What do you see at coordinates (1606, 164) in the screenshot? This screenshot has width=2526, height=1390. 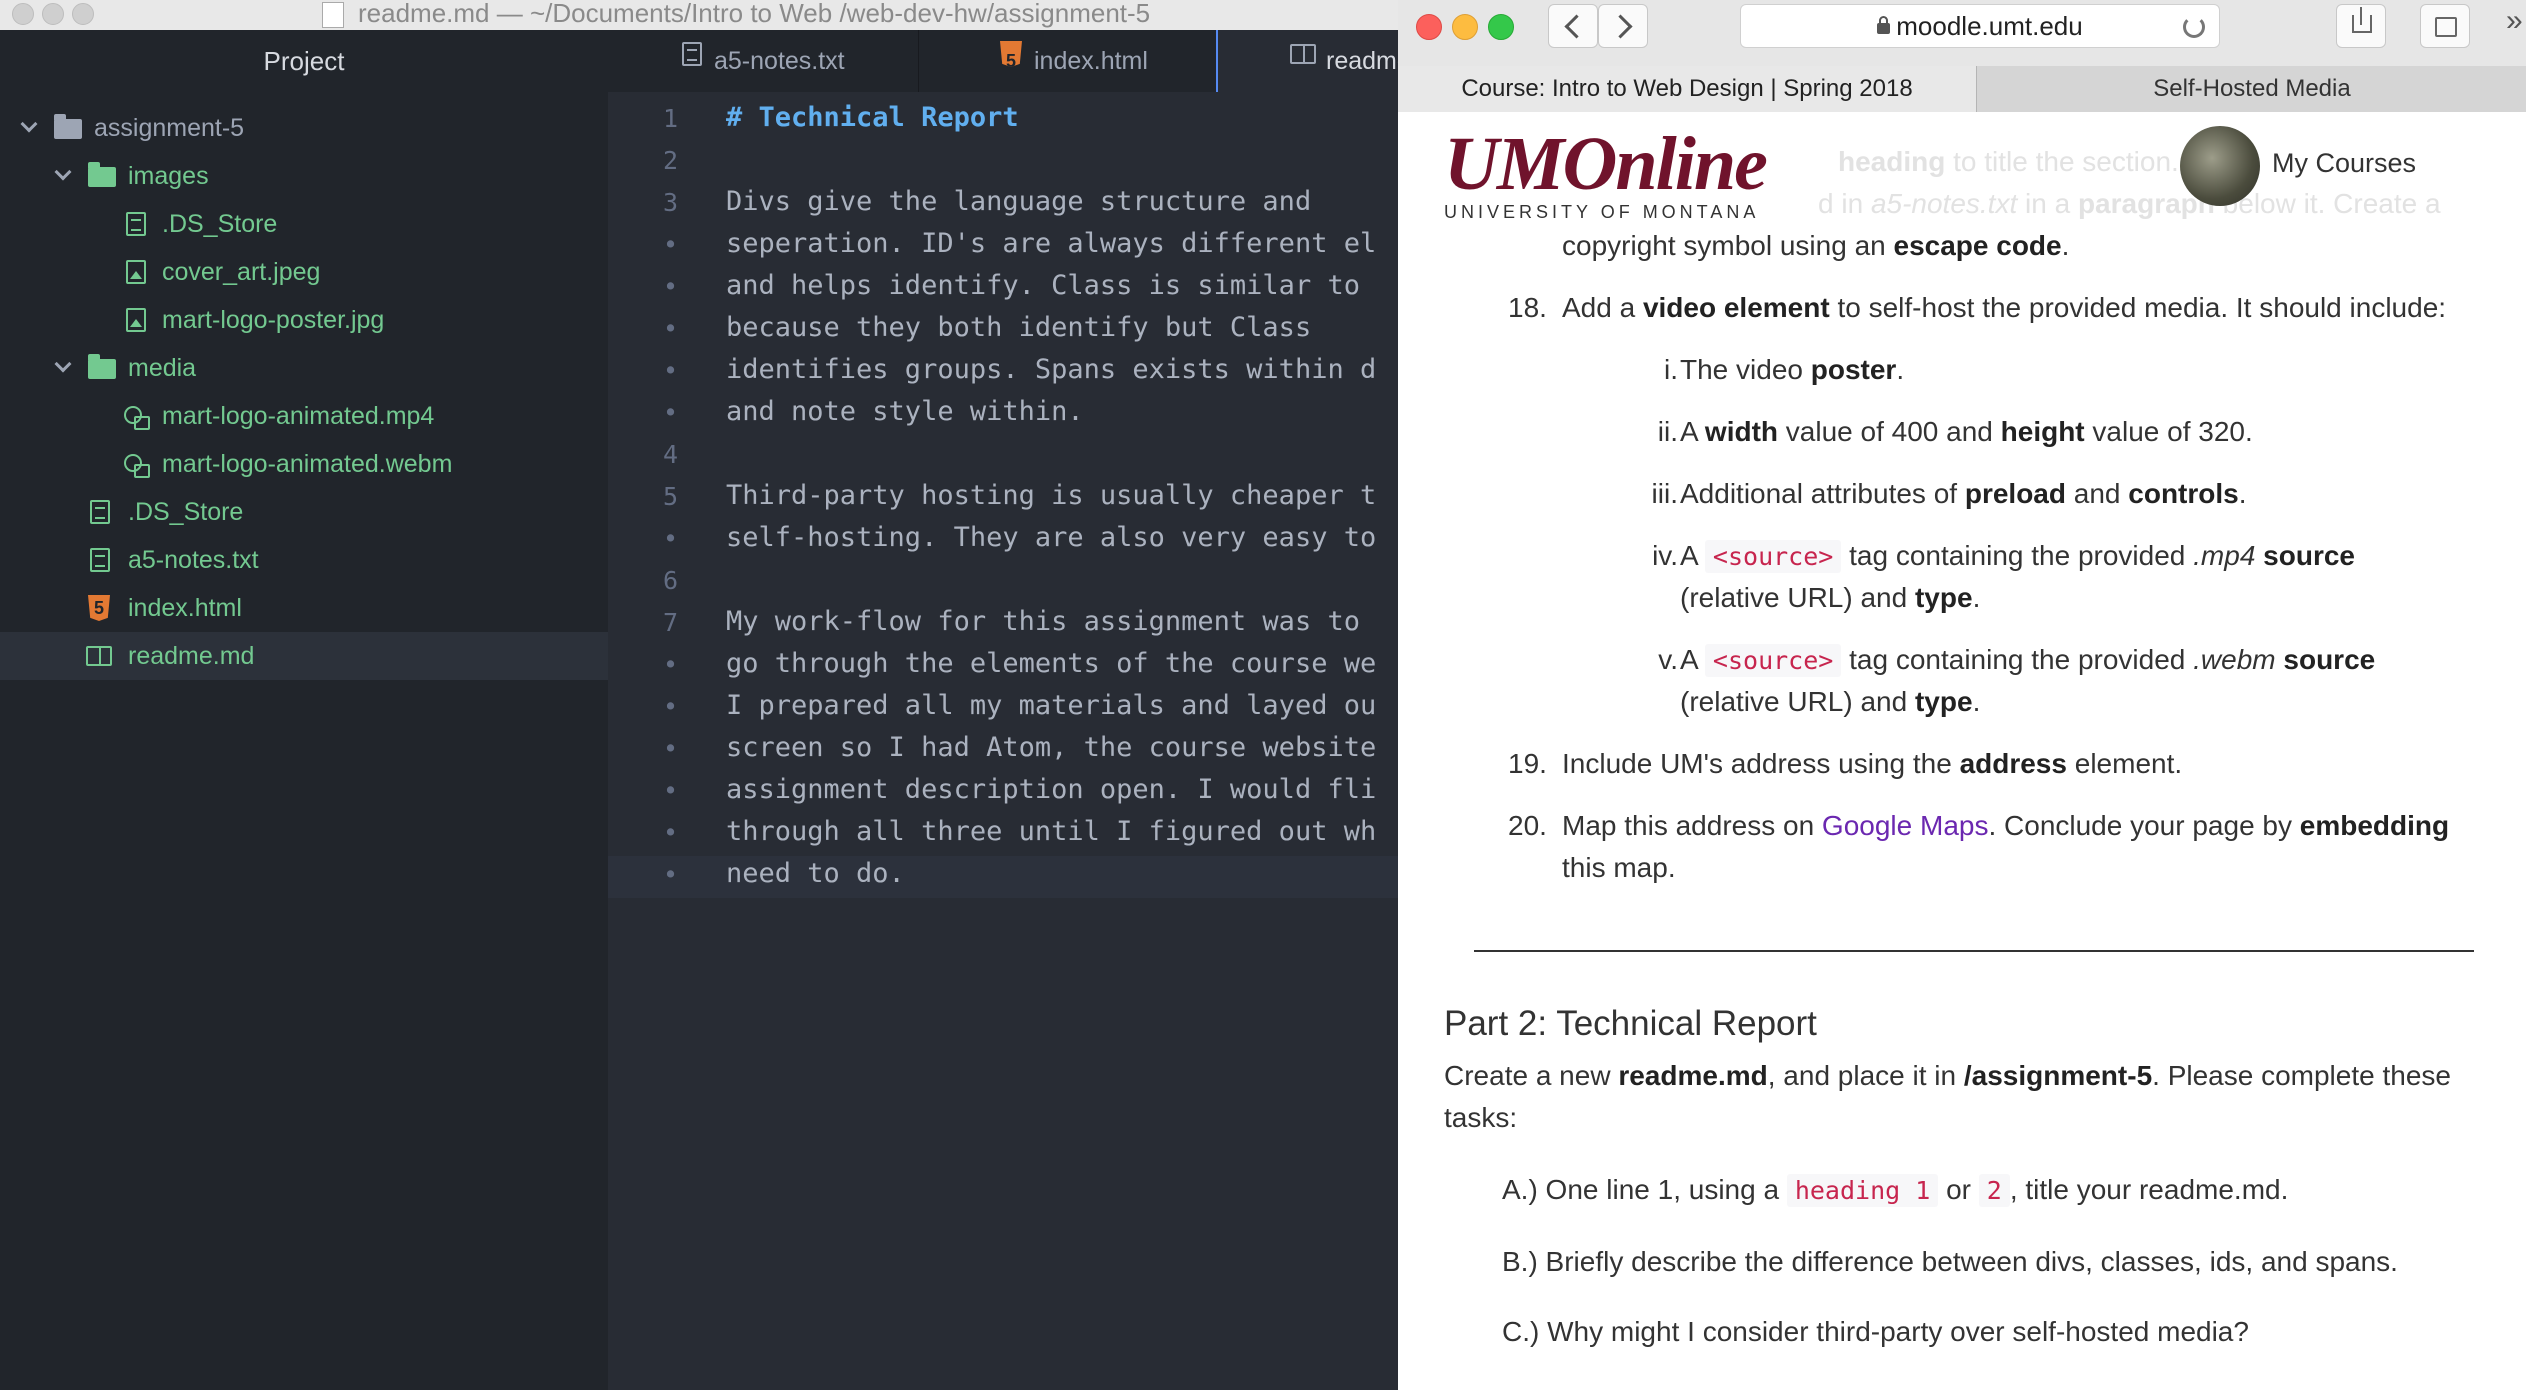 I see `logo-wordmark: UMOnline` at bounding box center [1606, 164].